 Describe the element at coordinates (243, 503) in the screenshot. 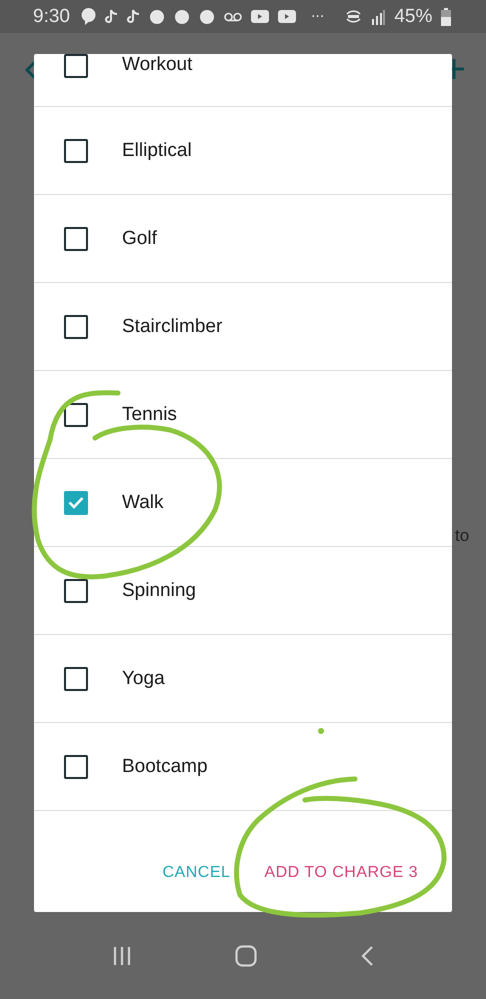

I see `activity-option: Walk` at that location.